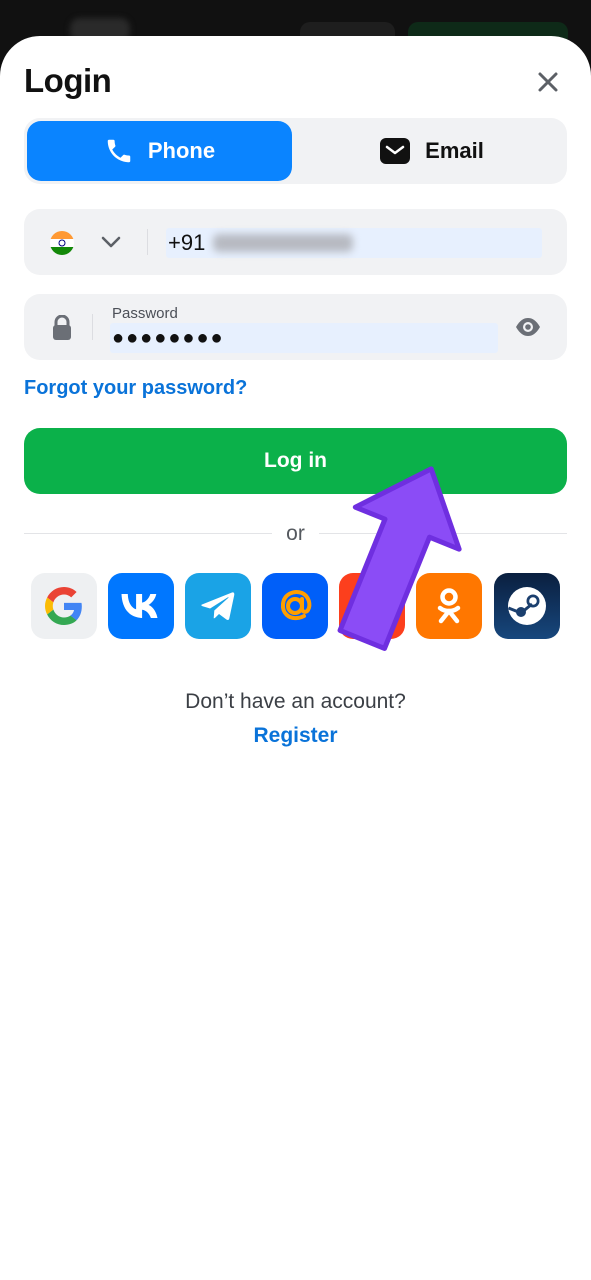  I want to click on page-title: Login, so click(68, 80).